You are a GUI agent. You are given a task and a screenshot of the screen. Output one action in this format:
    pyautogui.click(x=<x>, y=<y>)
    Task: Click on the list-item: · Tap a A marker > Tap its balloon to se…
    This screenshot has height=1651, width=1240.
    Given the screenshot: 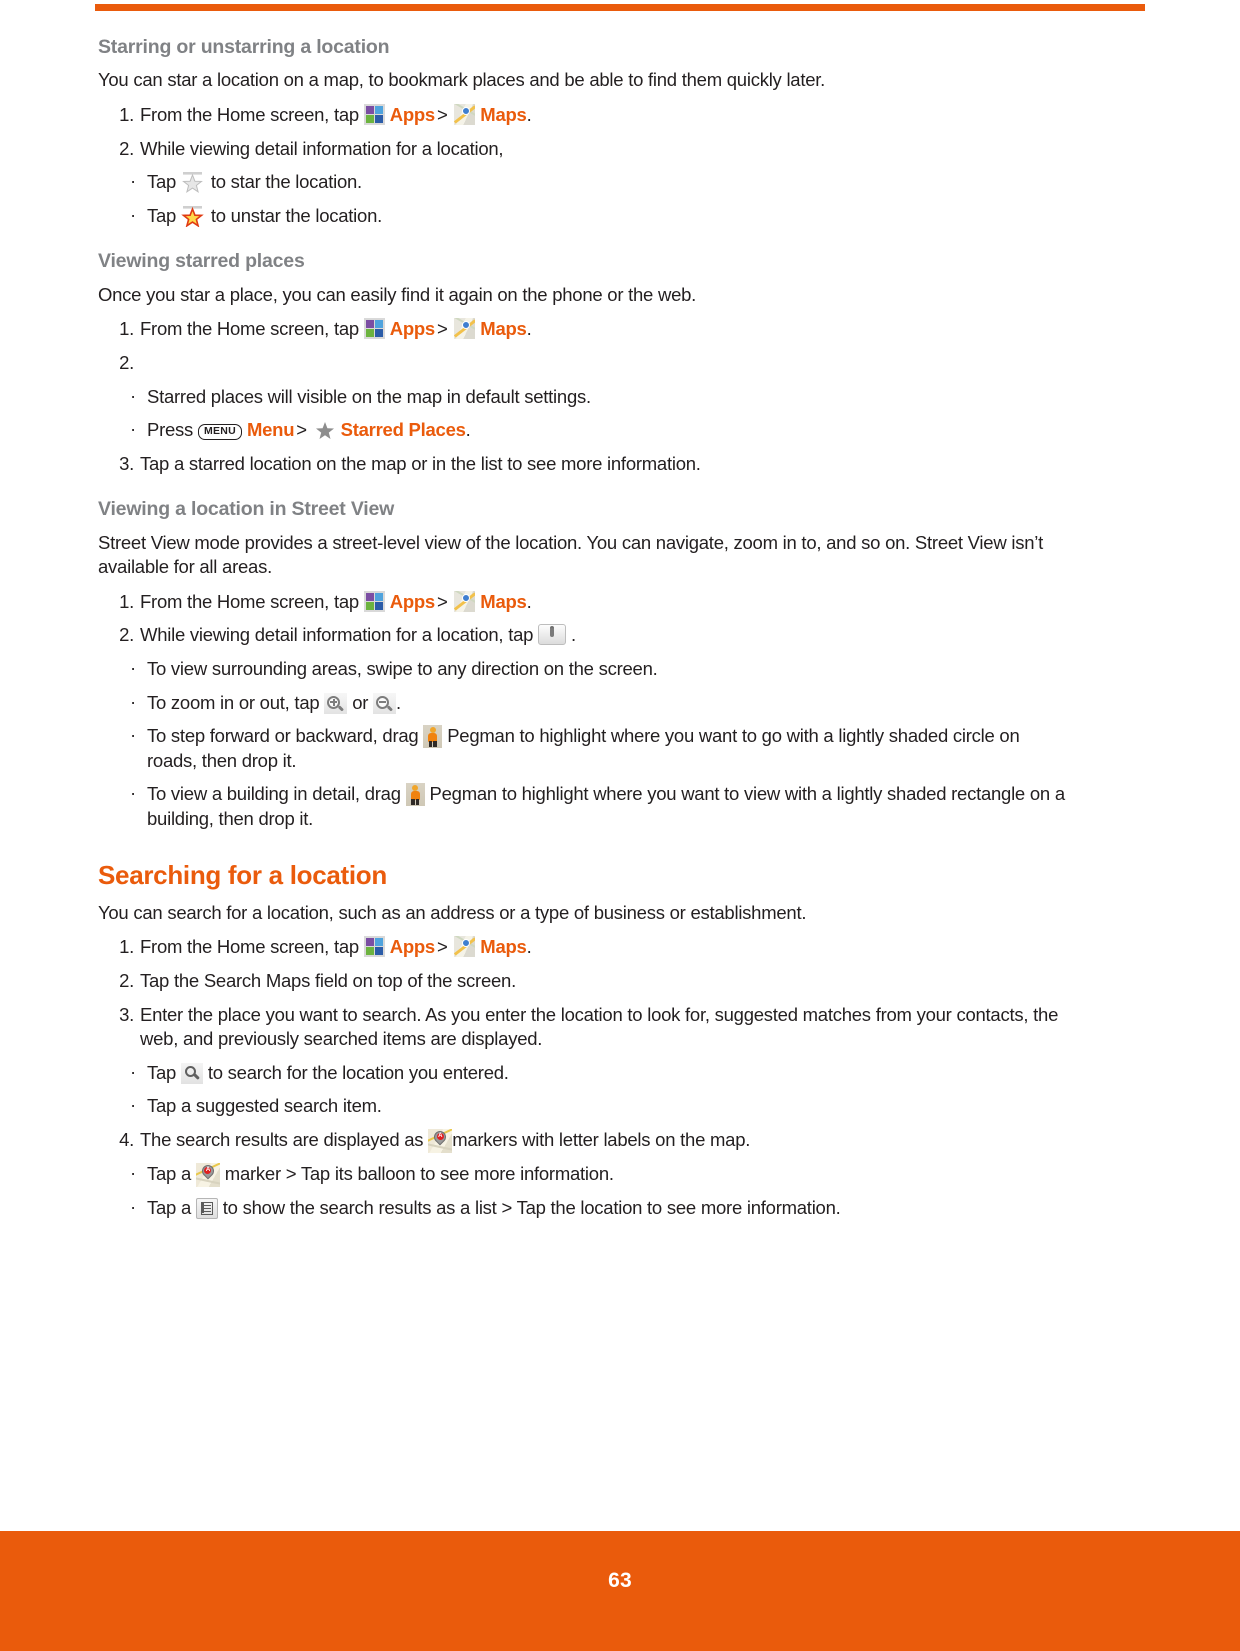 What is the action you would take?
    pyautogui.click(x=585, y=1174)
    